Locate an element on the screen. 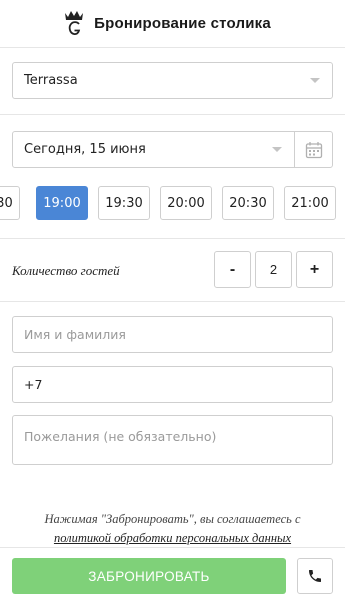  calendar-button is located at coordinates (313, 149).